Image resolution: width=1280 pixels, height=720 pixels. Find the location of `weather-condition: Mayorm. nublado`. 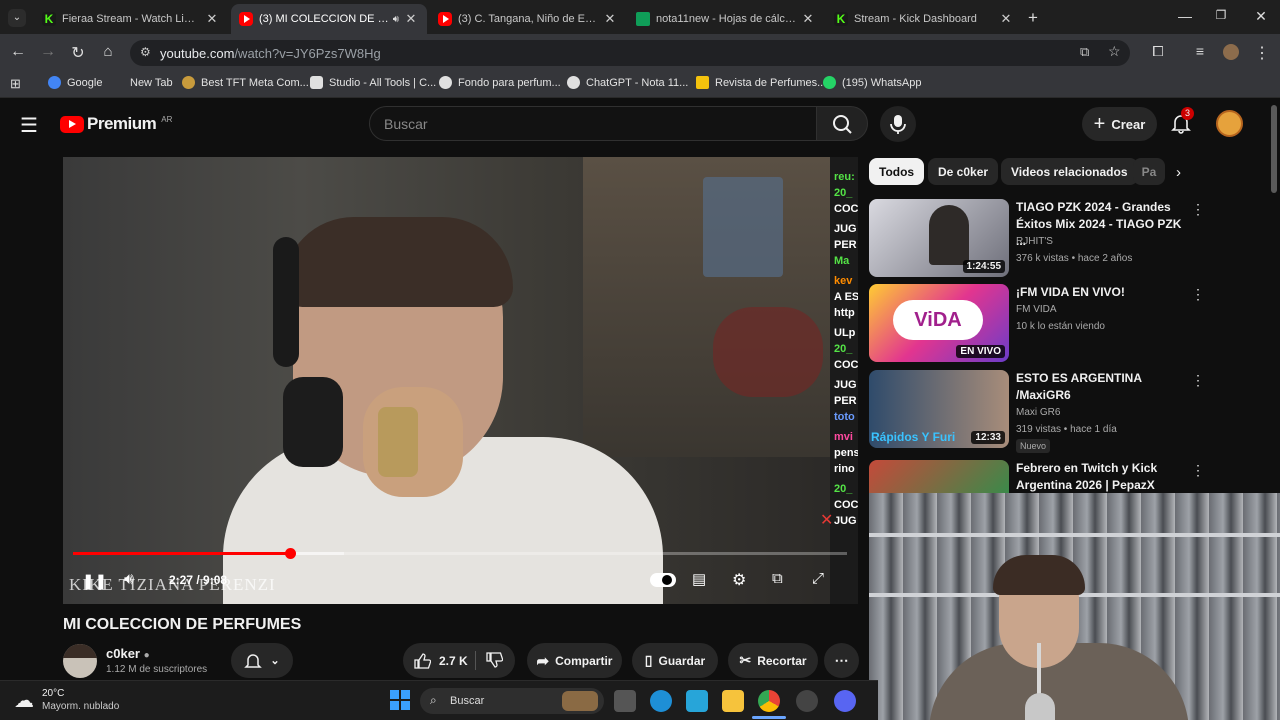

weather-condition: Mayorm. nublado is located at coordinates (80, 706).